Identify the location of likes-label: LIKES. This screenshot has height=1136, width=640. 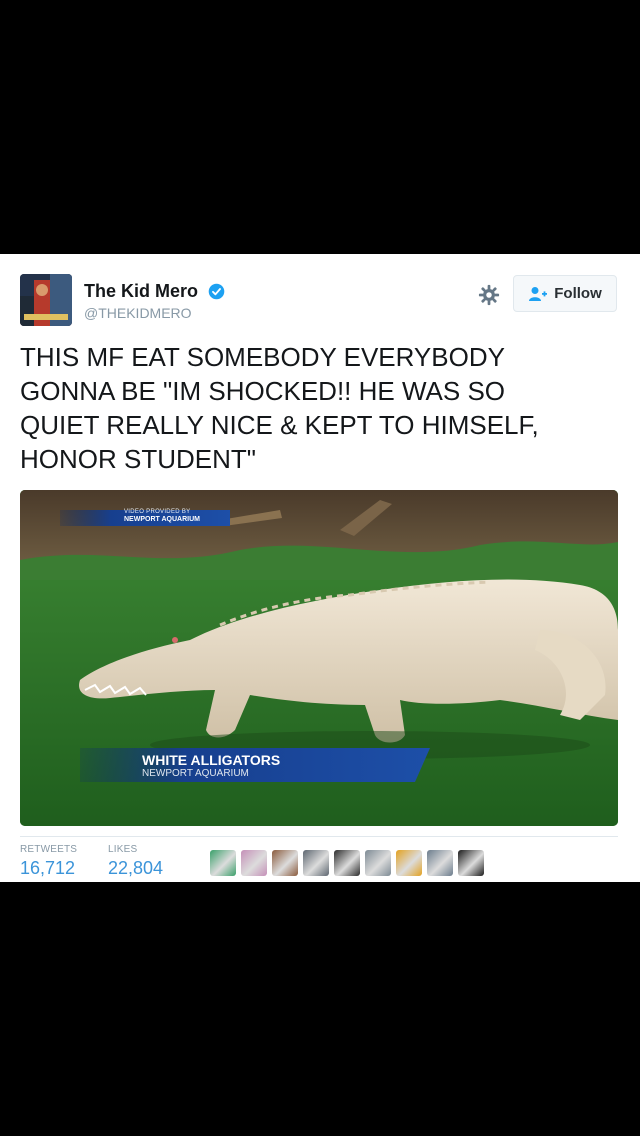
(123, 849).